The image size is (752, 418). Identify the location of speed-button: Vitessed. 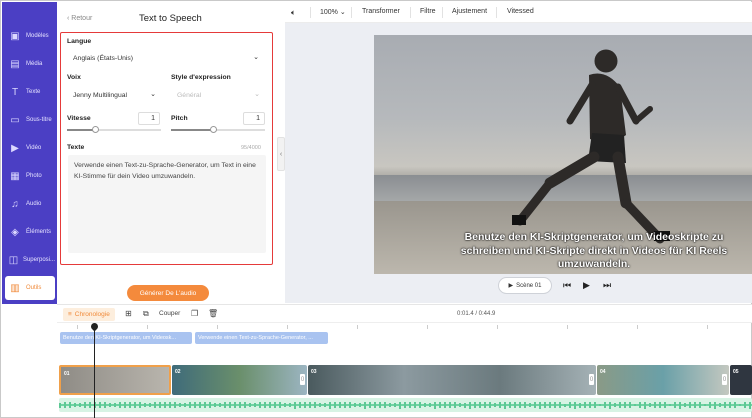
(520, 11).